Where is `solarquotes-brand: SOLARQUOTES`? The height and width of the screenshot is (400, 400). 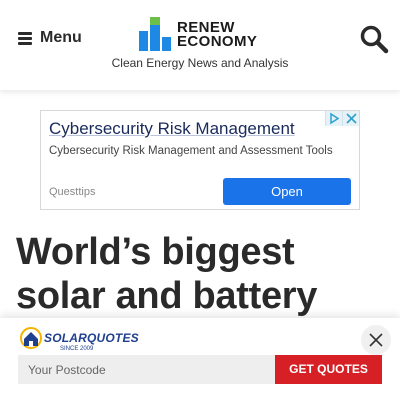 solarquotes-brand: SOLARQUOTES is located at coordinates (91, 338).